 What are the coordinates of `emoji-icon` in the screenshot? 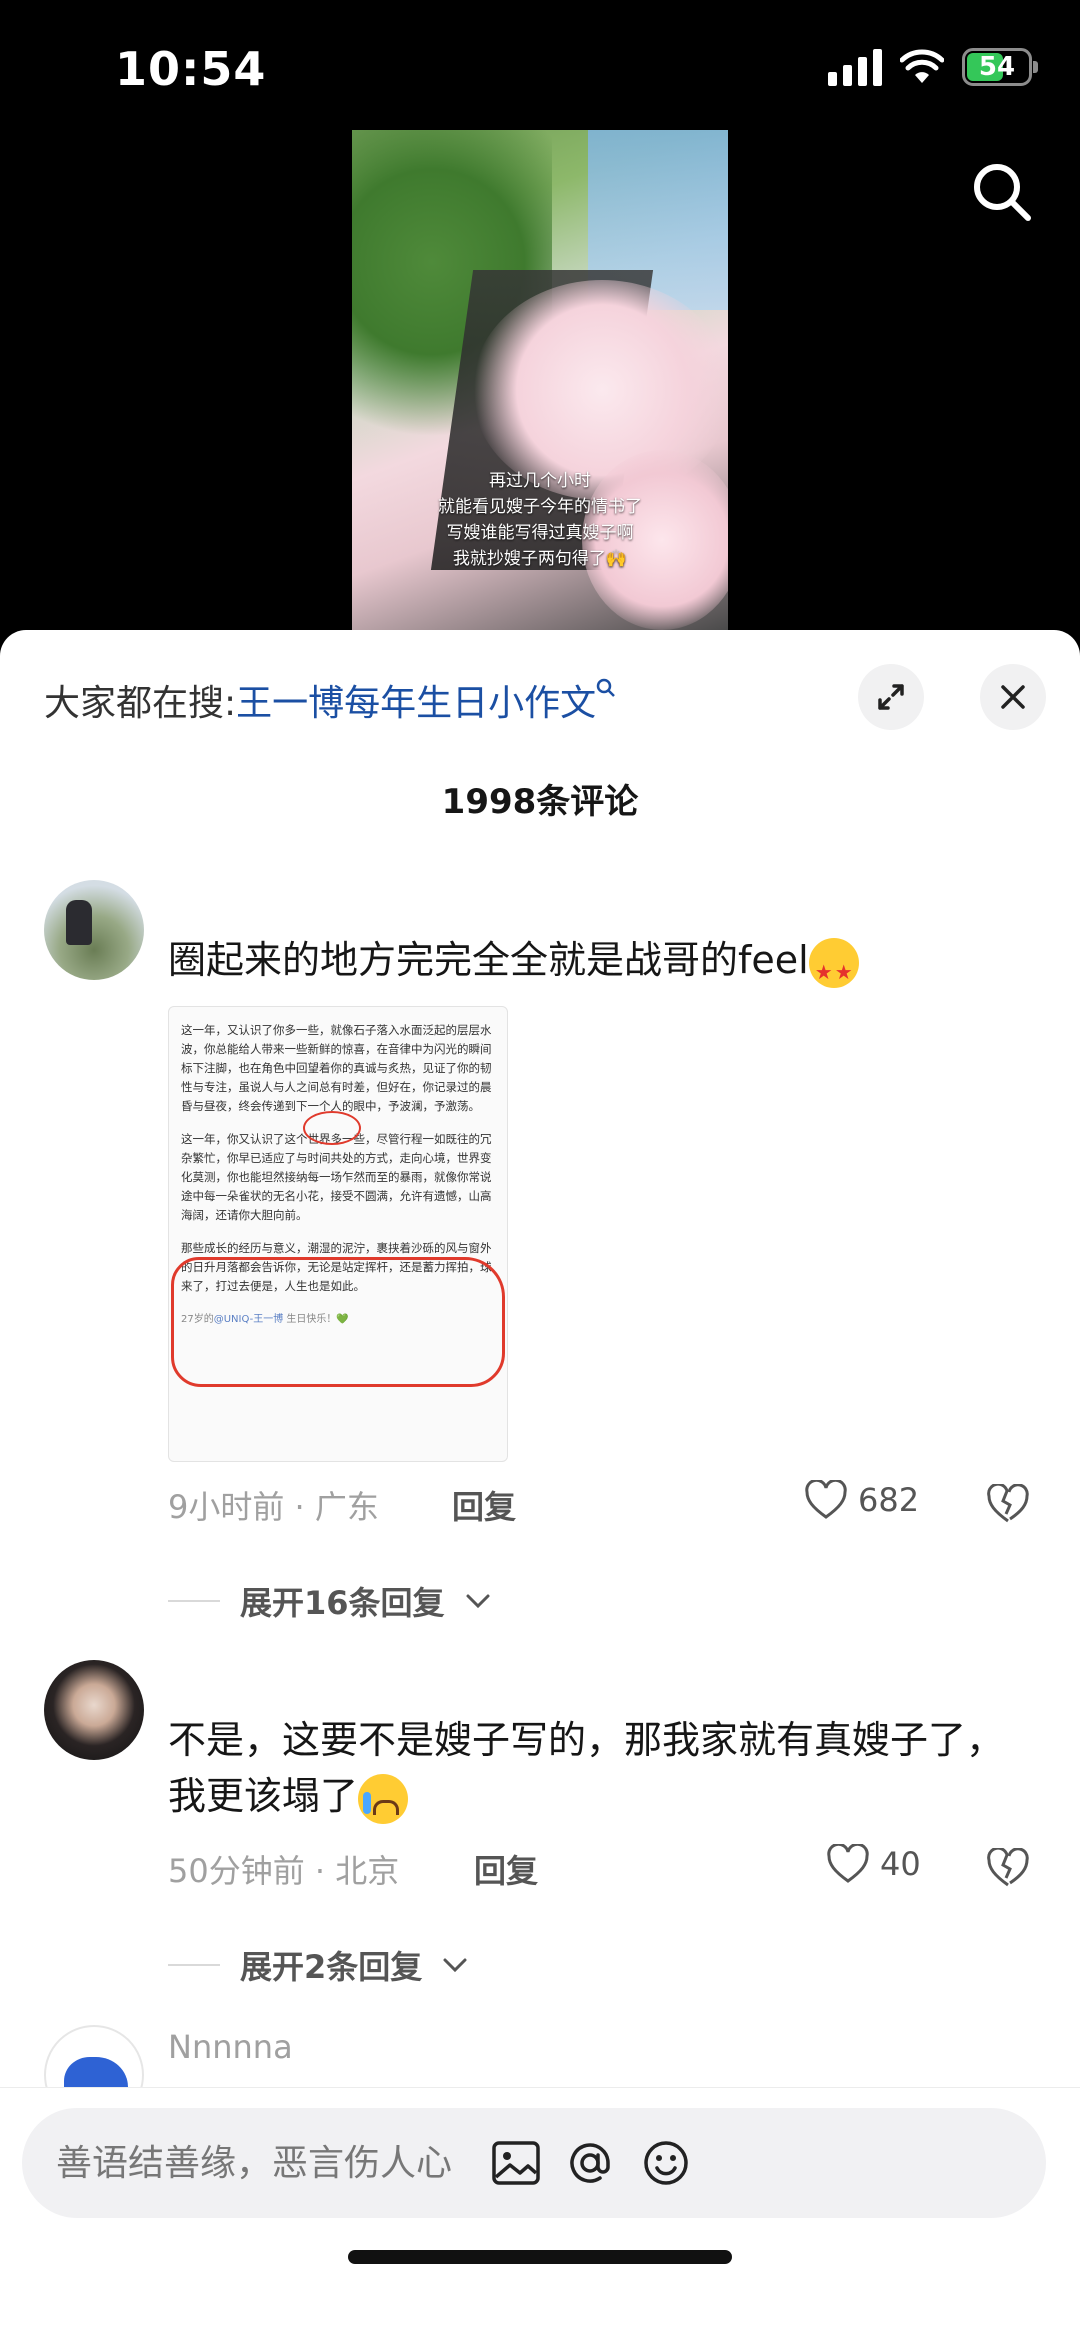 It's located at (666, 2163).